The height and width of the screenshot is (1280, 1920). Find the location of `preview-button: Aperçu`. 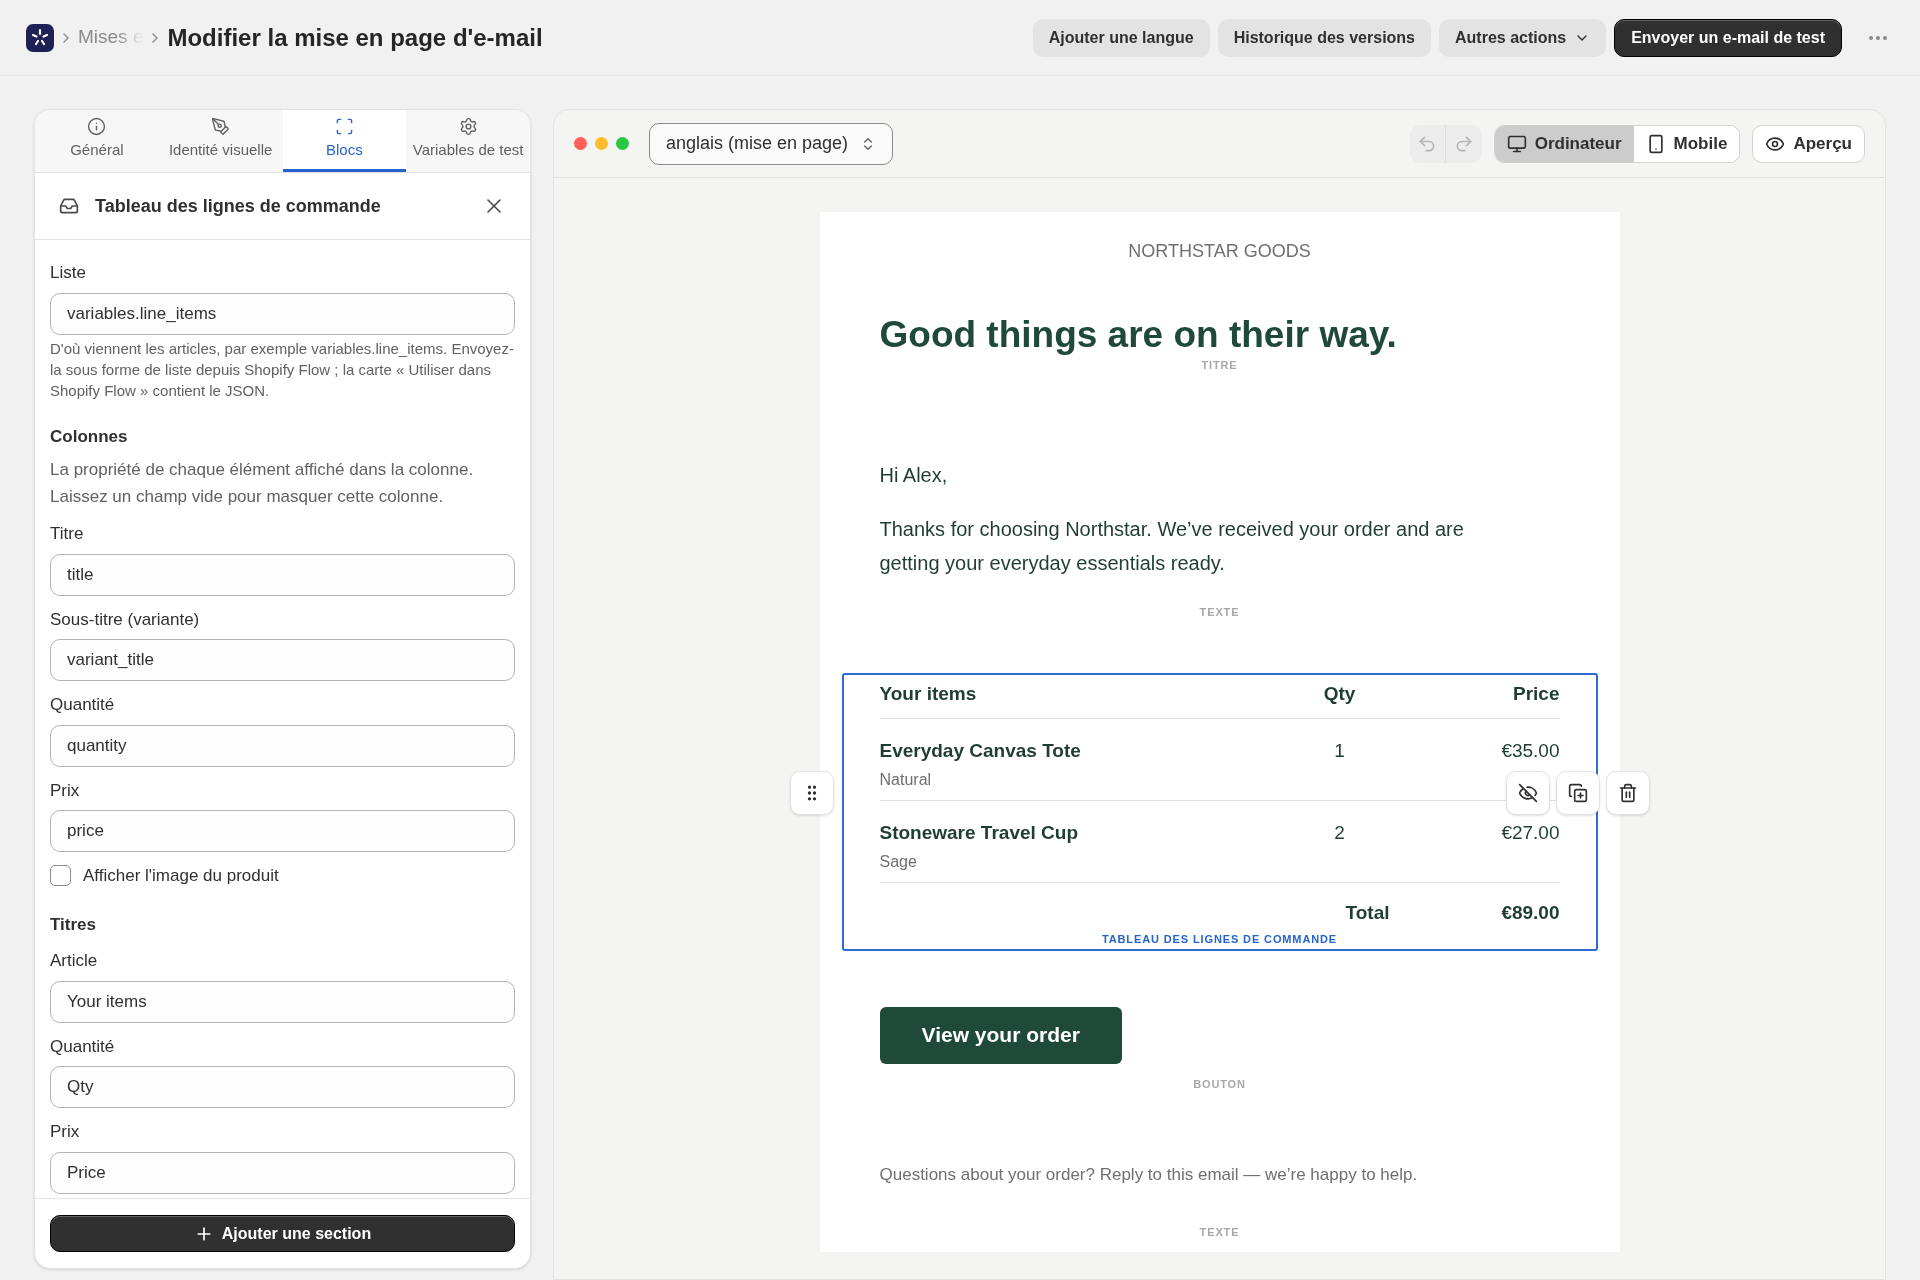

preview-button: Aperçu is located at coordinates (1808, 143).